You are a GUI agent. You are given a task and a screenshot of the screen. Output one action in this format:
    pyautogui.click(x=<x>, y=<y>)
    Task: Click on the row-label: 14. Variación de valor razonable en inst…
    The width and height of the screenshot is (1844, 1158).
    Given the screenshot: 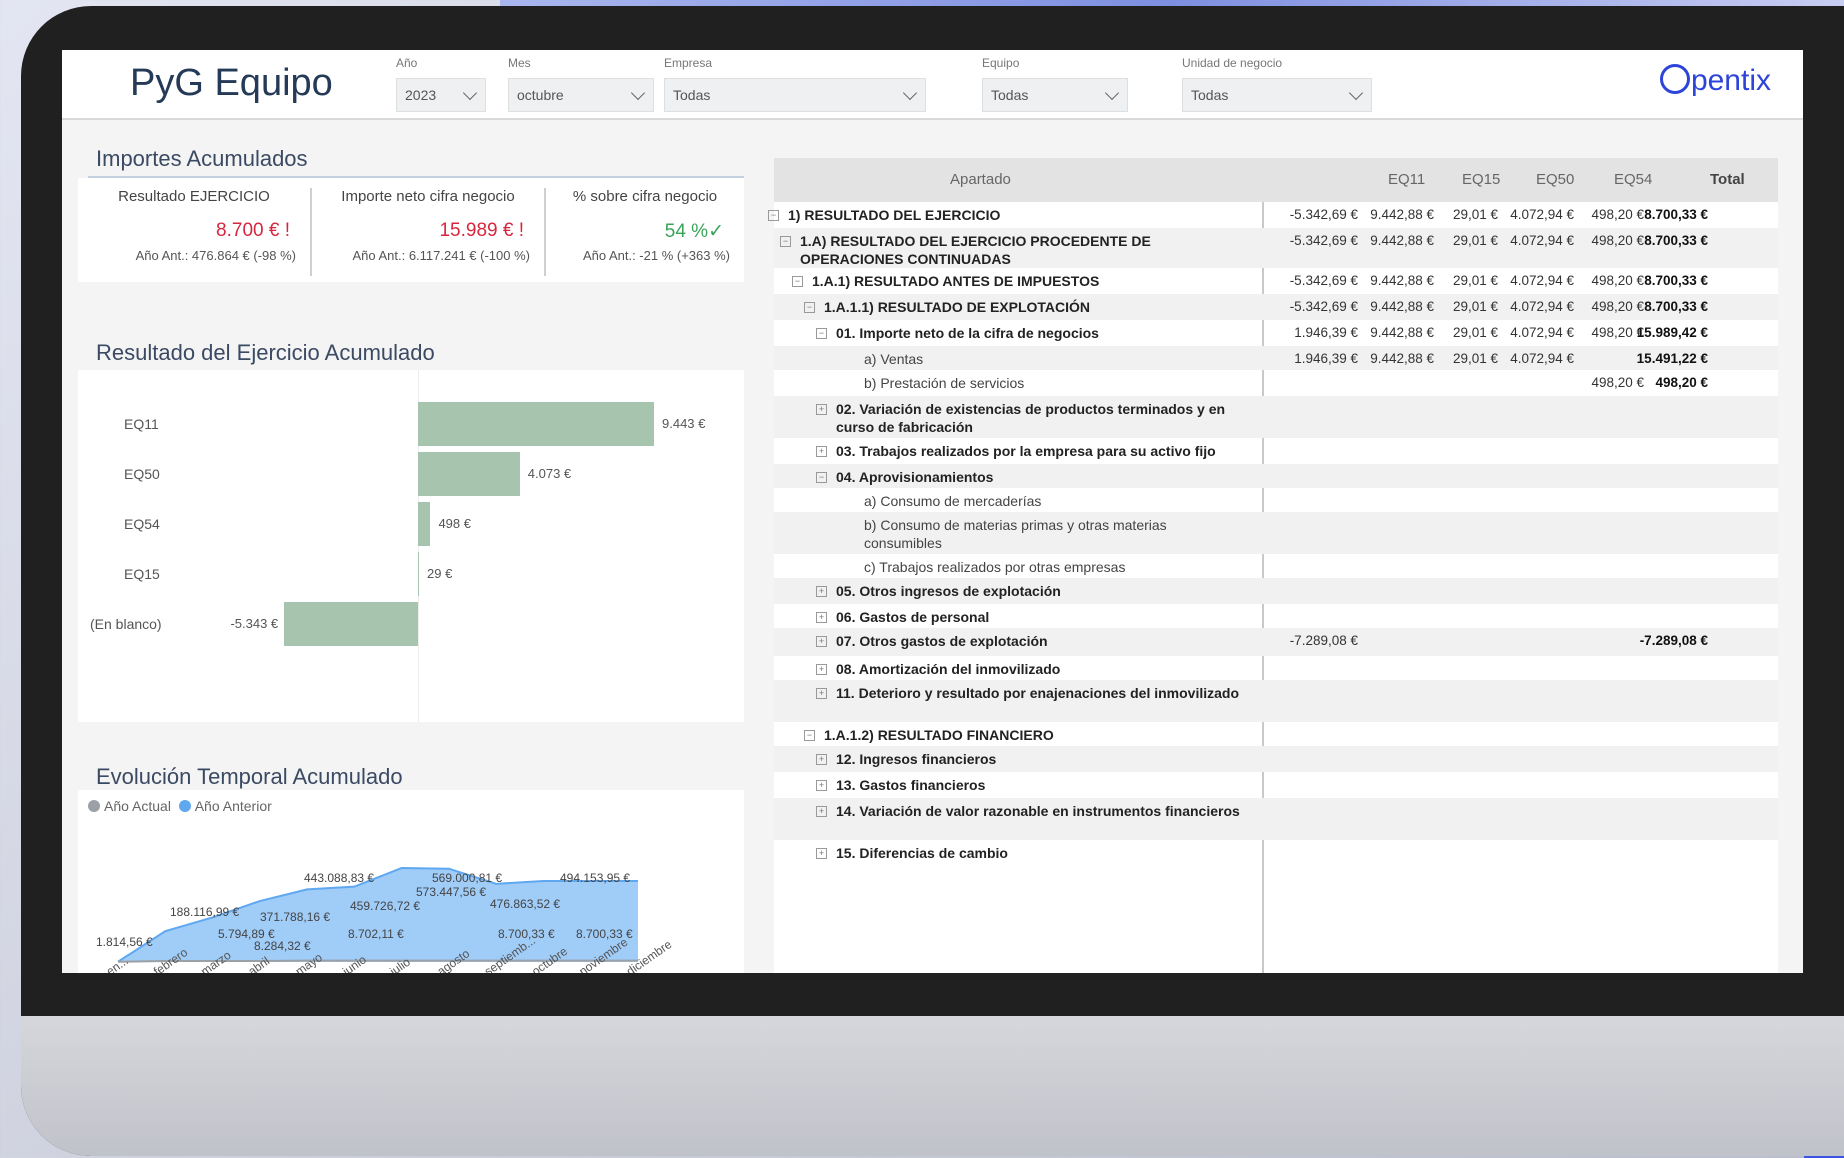 What is the action you would take?
    pyautogui.click(x=1038, y=811)
    